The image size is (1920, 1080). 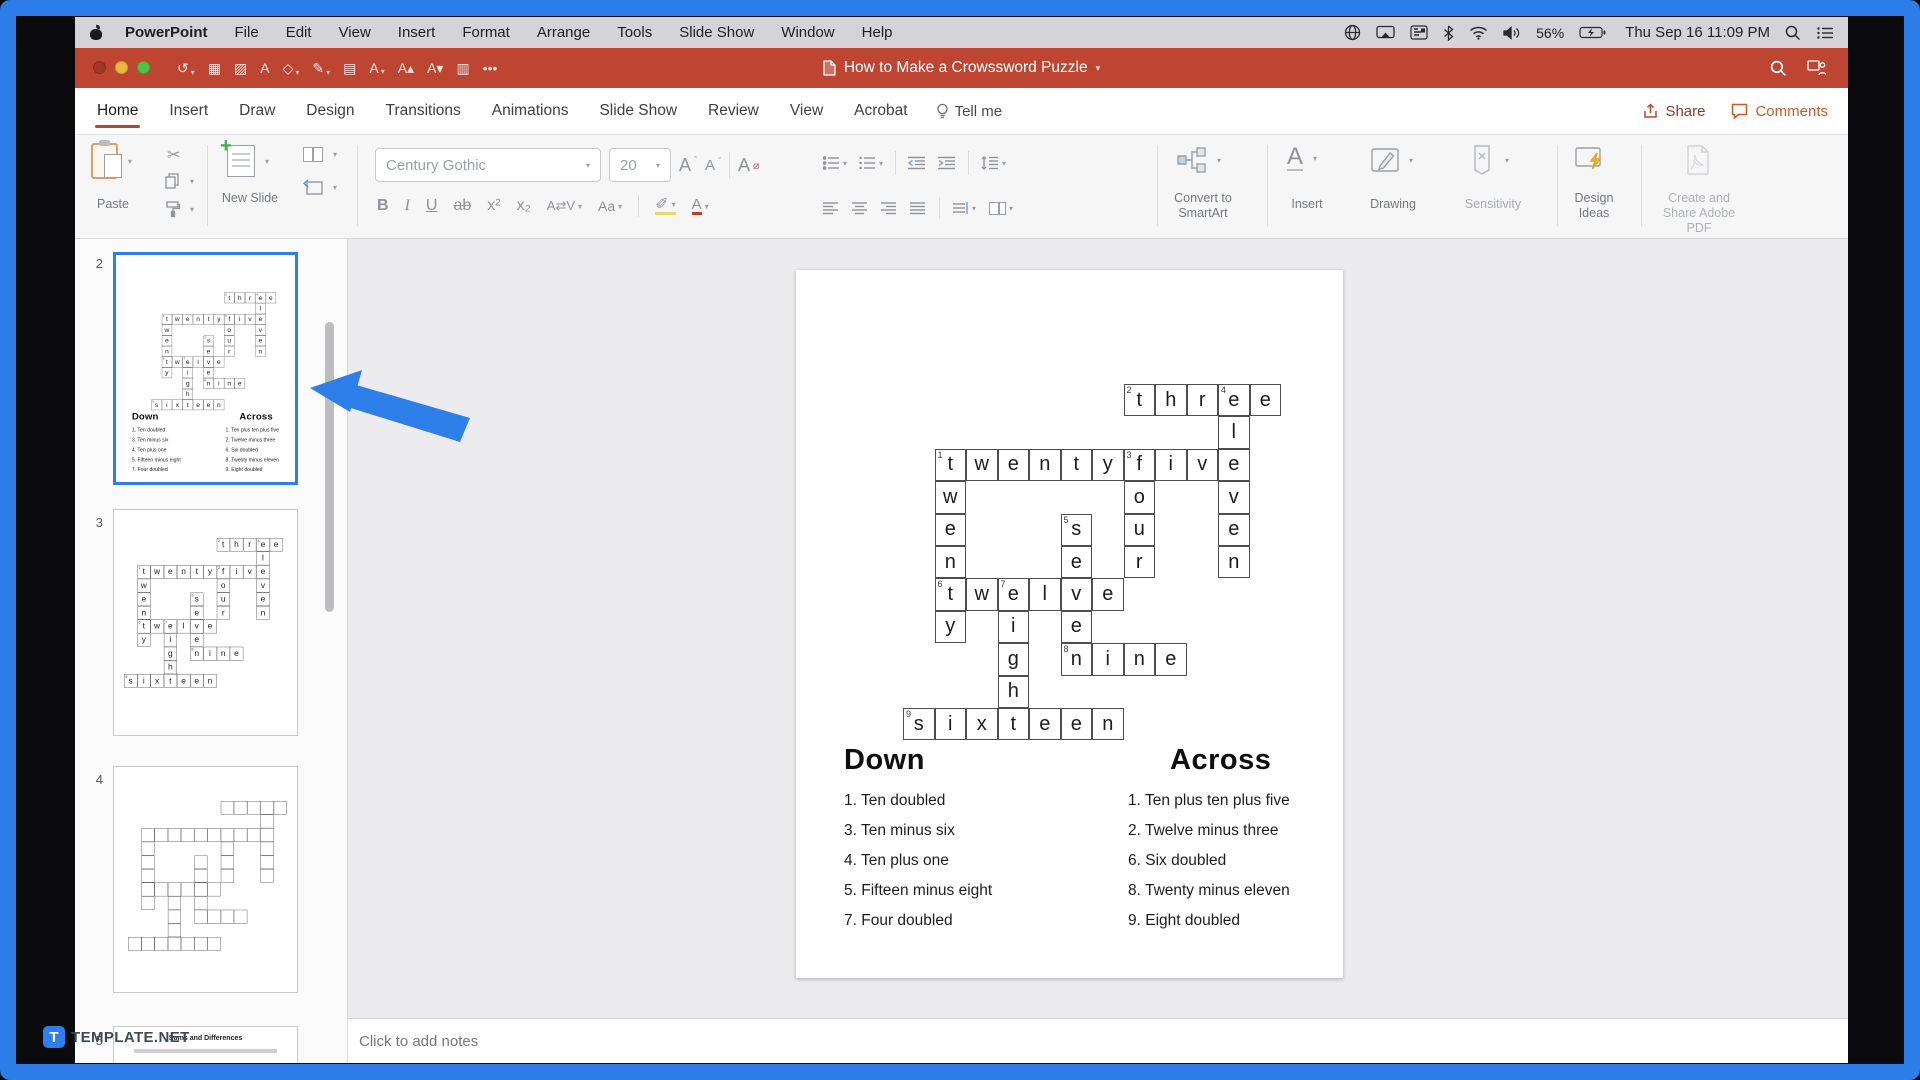 What do you see at coordinates (1001, 208) in the screenshot?
I see `columns-button: ▾` at bounding box center [1001, 208].